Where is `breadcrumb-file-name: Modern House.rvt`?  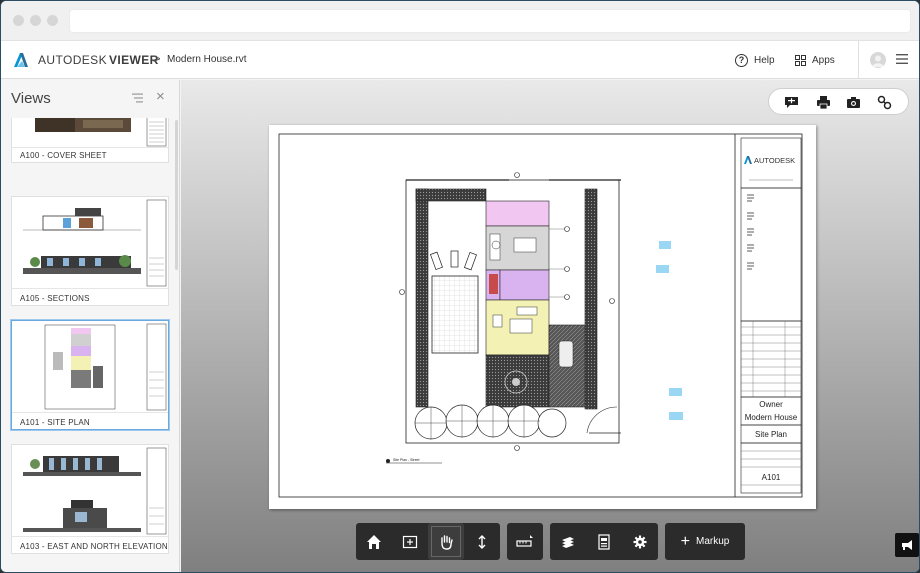 breadcrumb-file-name: Modern House.rvt is located at coordinates (206, 59).